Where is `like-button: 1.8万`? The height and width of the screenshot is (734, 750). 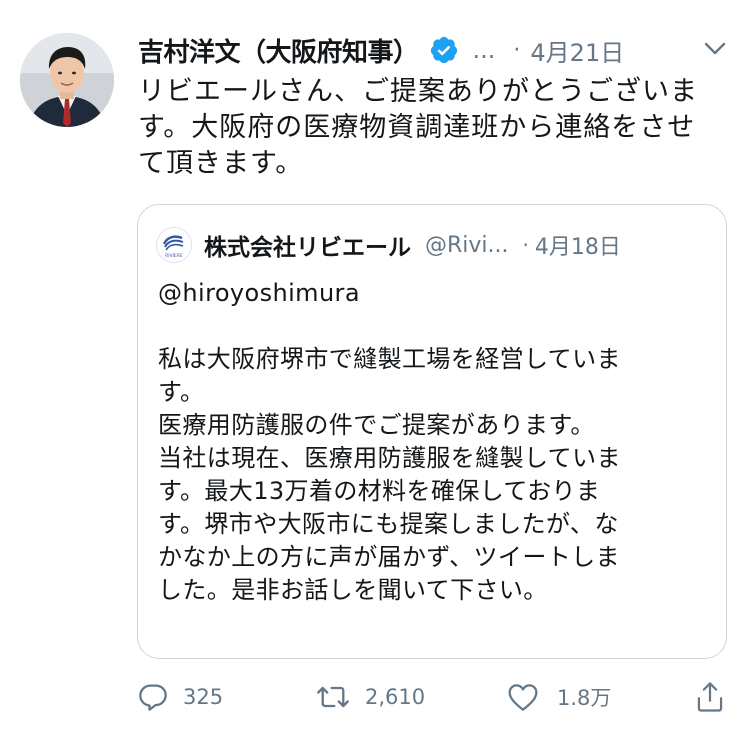
like-button: 1.8万 is located at coordinates (559, 697).